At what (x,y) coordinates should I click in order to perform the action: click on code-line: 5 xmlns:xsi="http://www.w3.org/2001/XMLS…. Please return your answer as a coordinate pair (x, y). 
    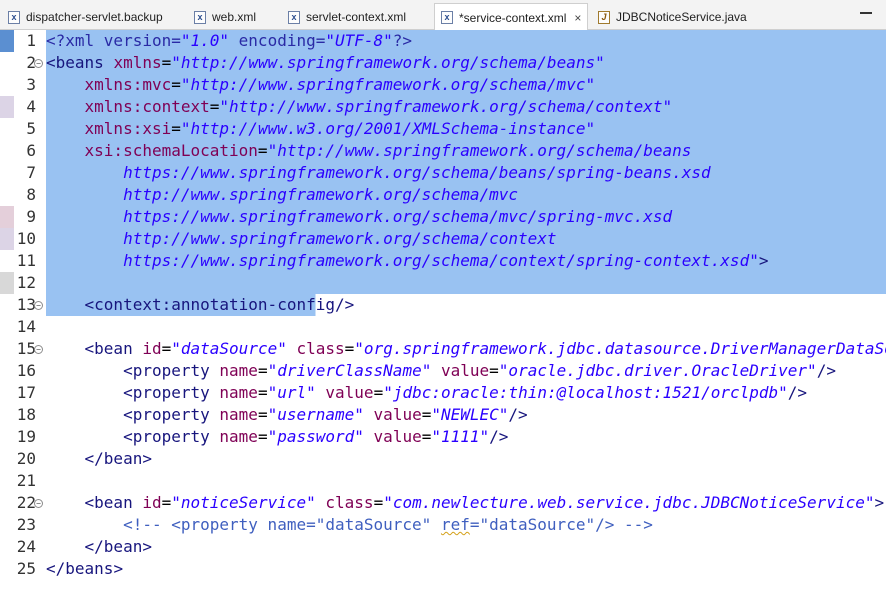
    Looking at the image, I should click on (443, 129).